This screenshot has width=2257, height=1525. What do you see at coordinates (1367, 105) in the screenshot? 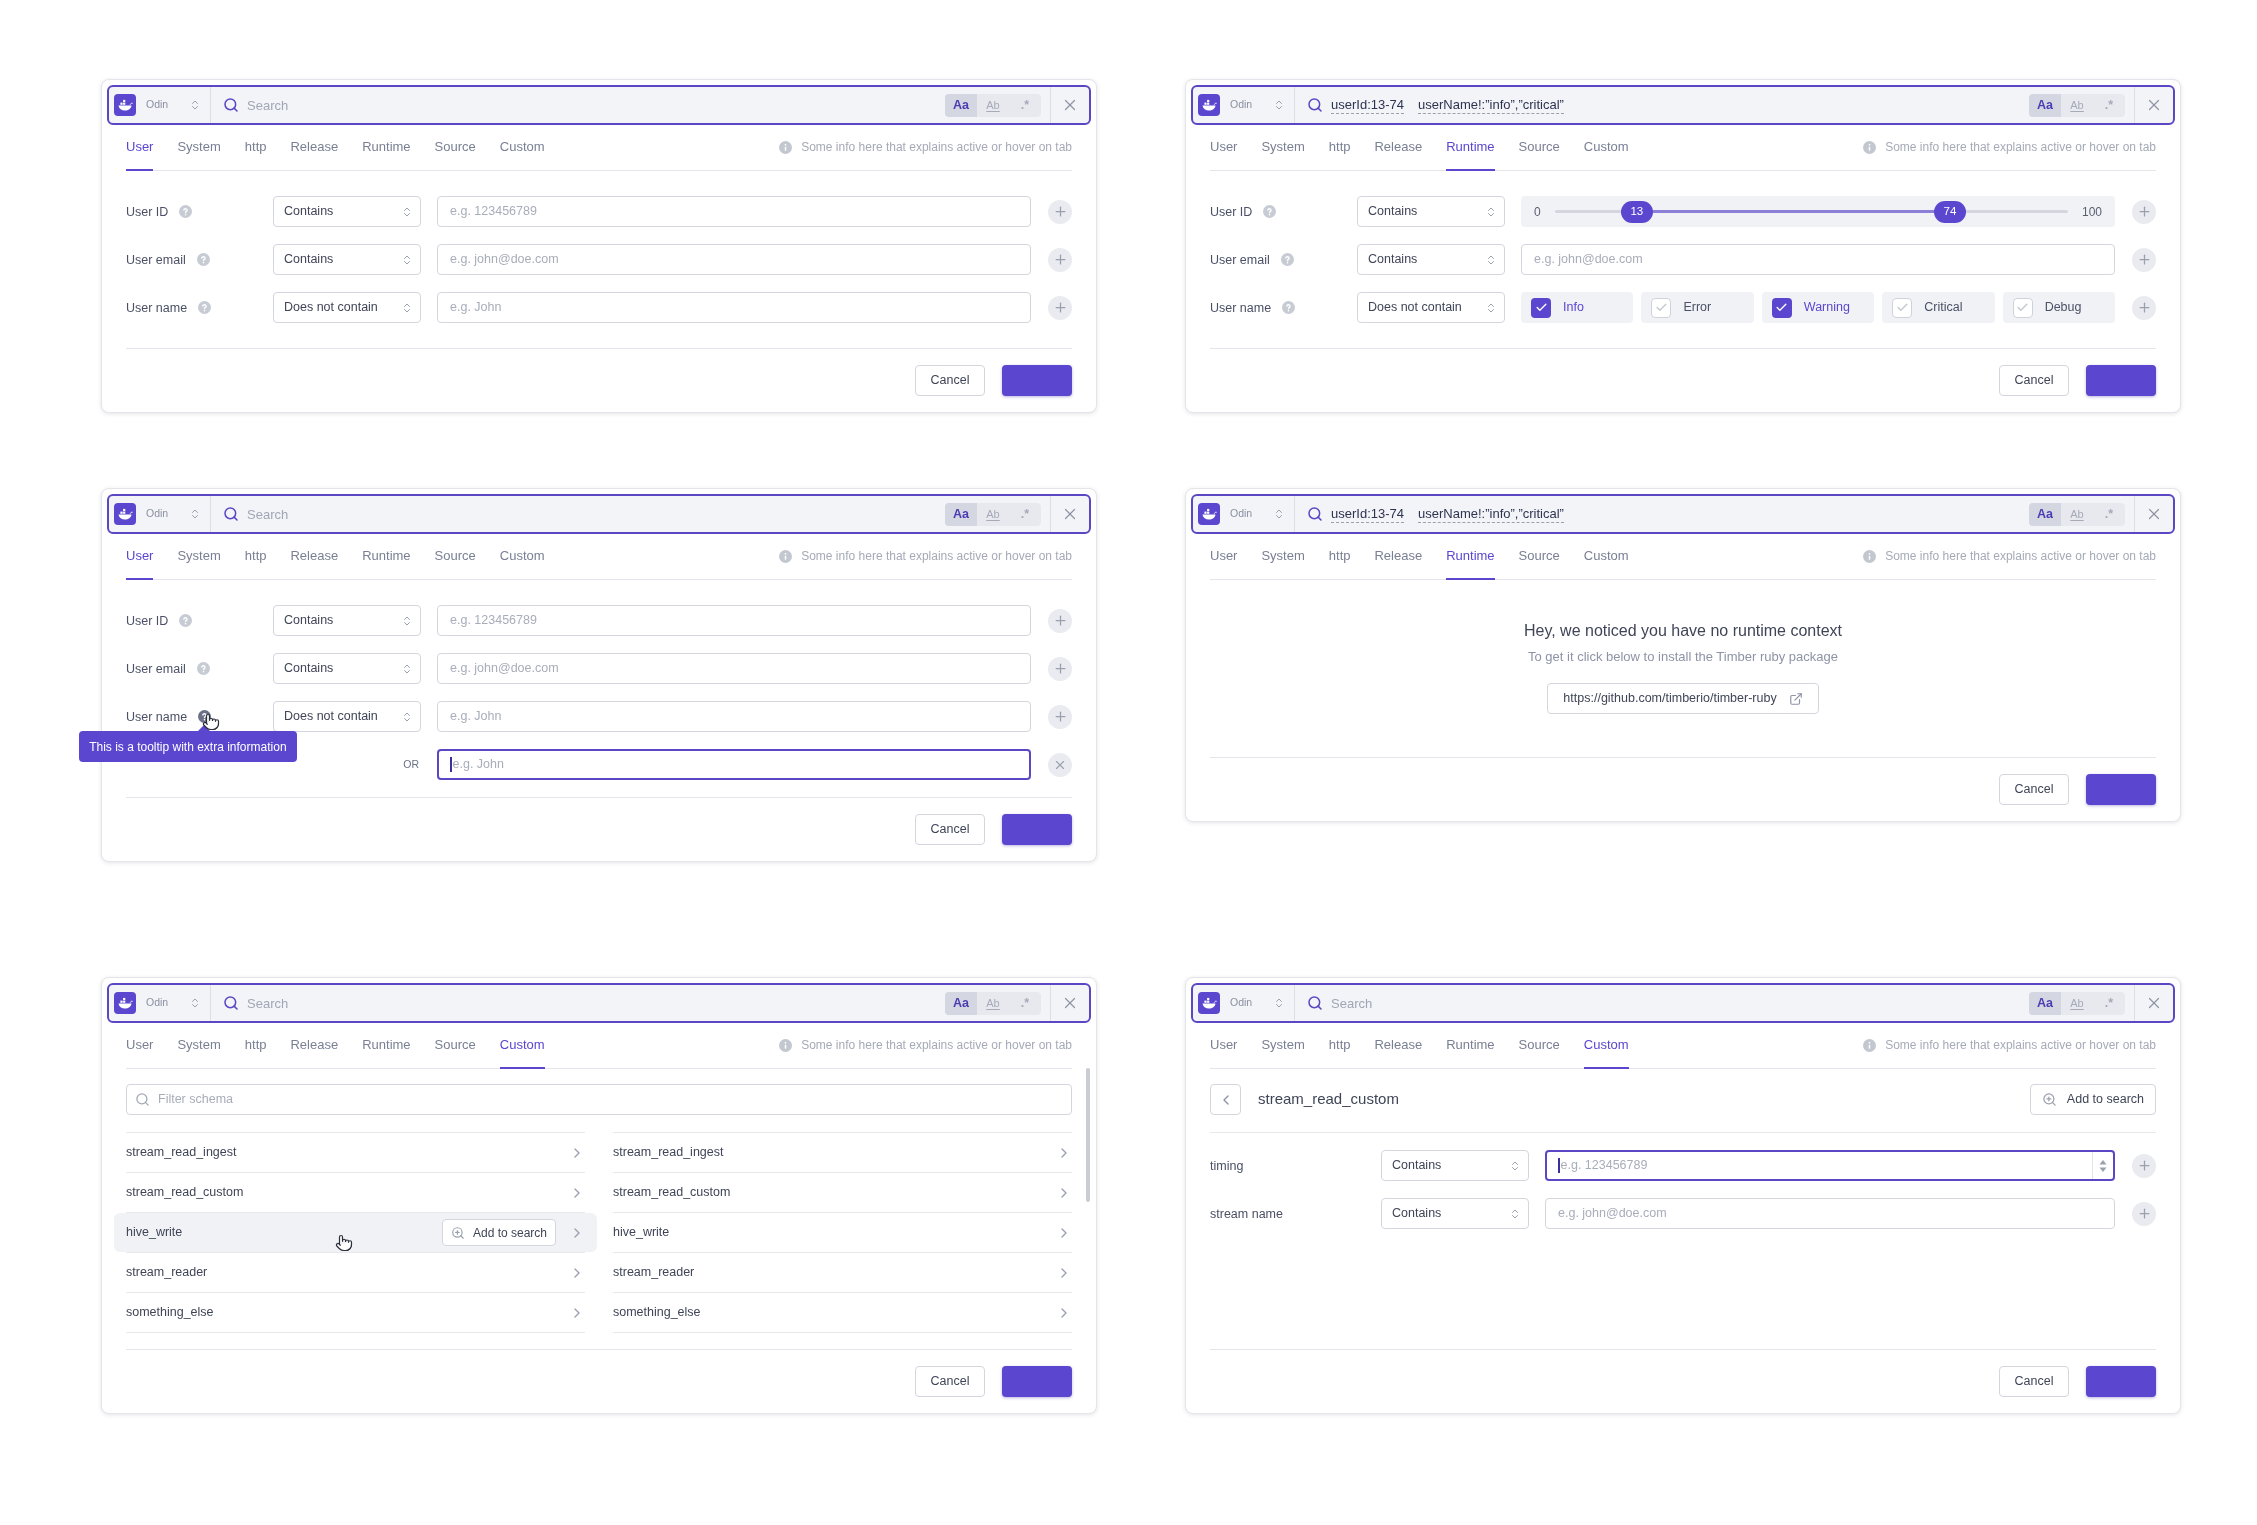
I see `search-token: userId:13-74` at bounding box center [1367, 105].